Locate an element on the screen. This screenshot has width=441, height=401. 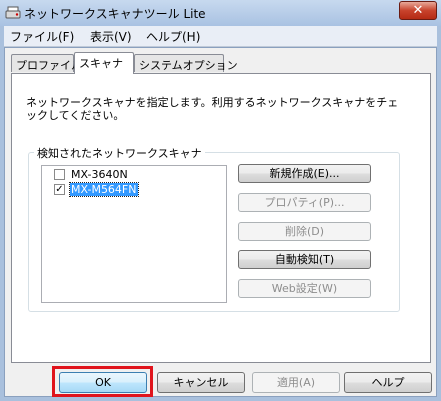
window-title: ネットワークスキャナツール Lite is located at coordinates (115, 14).